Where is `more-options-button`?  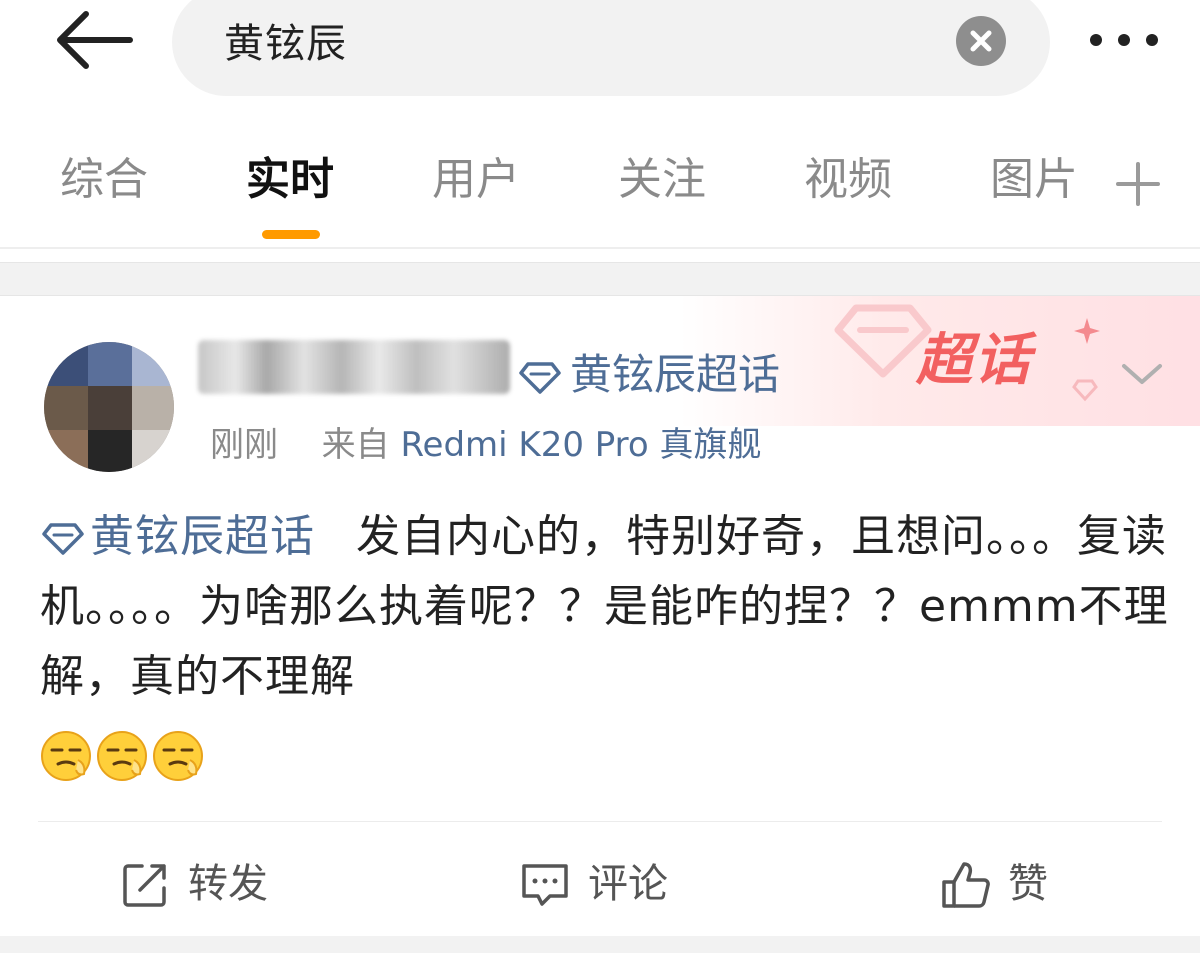
more-options-button is located at coordinates (1125, 40).